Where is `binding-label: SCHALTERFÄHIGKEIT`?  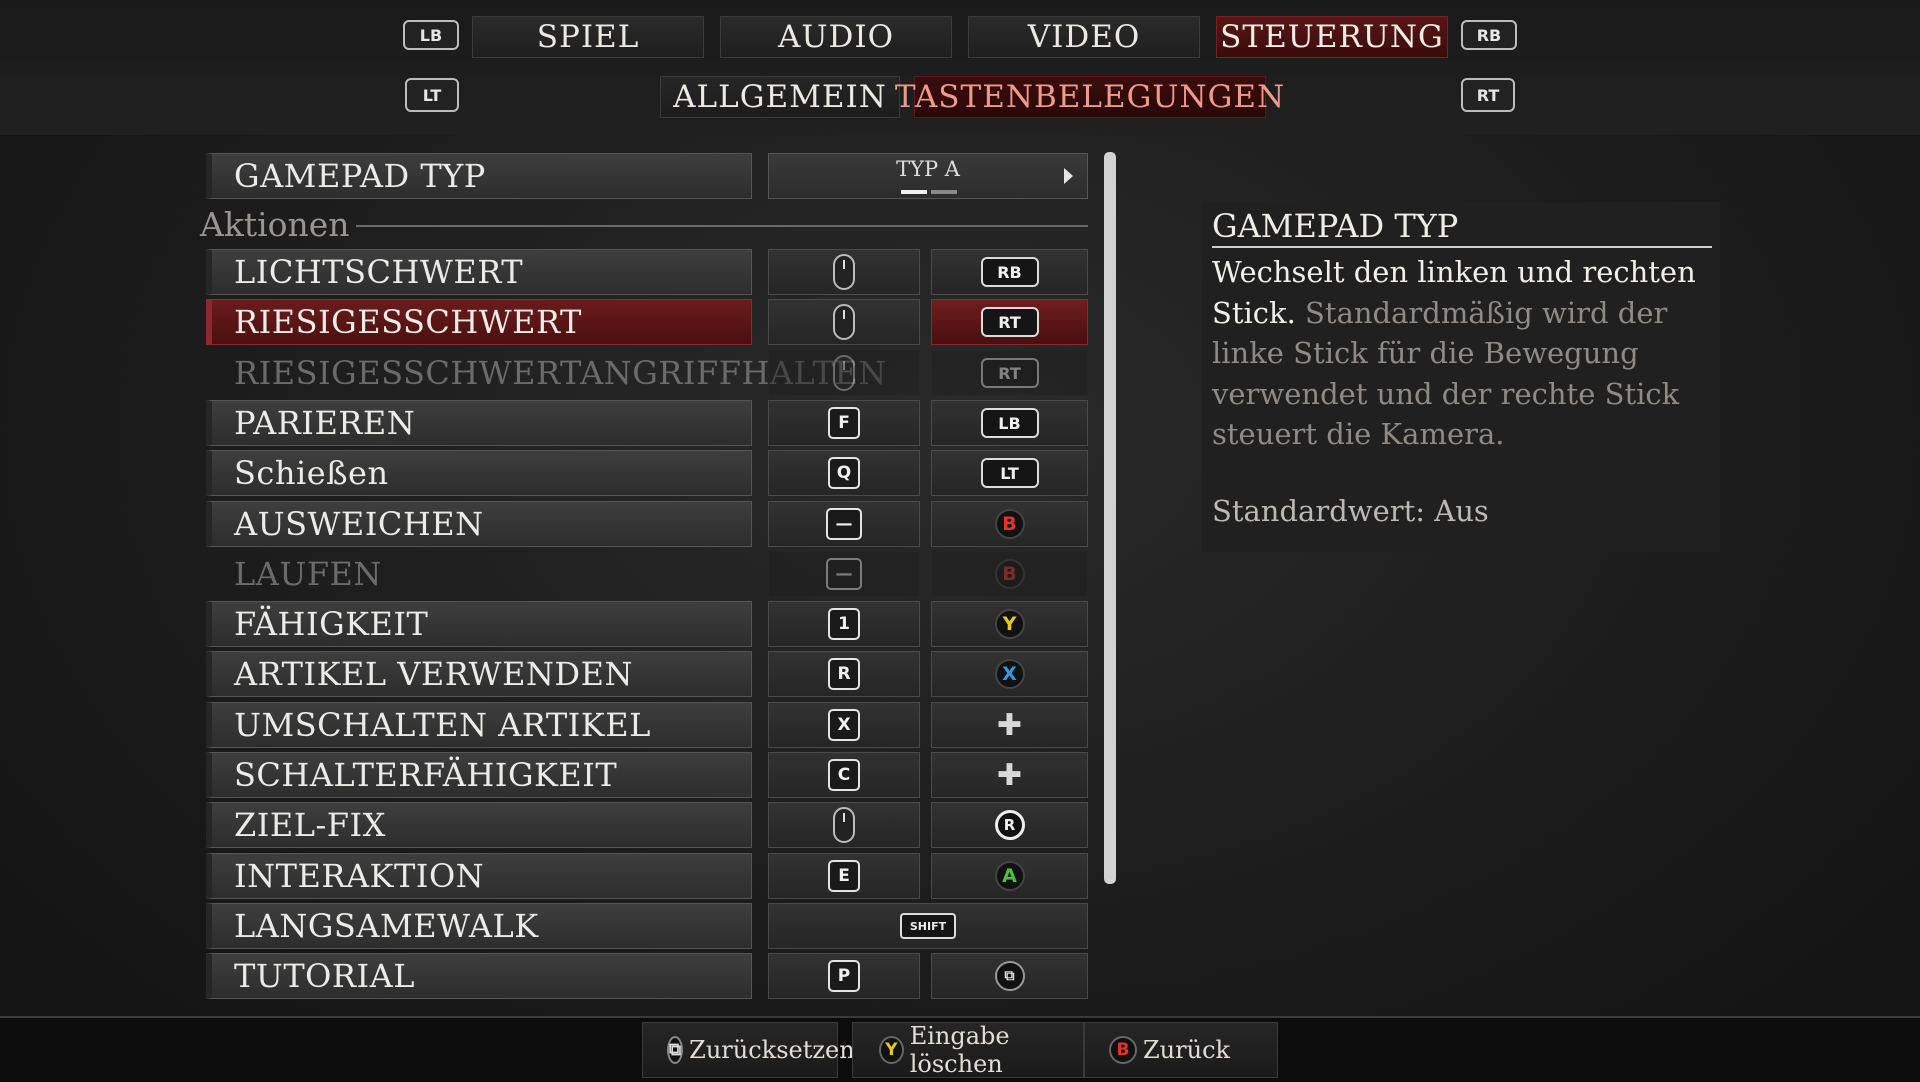 binding-label: SCHALTERFÄHIGKEIT is located at coordinates (479, 775).